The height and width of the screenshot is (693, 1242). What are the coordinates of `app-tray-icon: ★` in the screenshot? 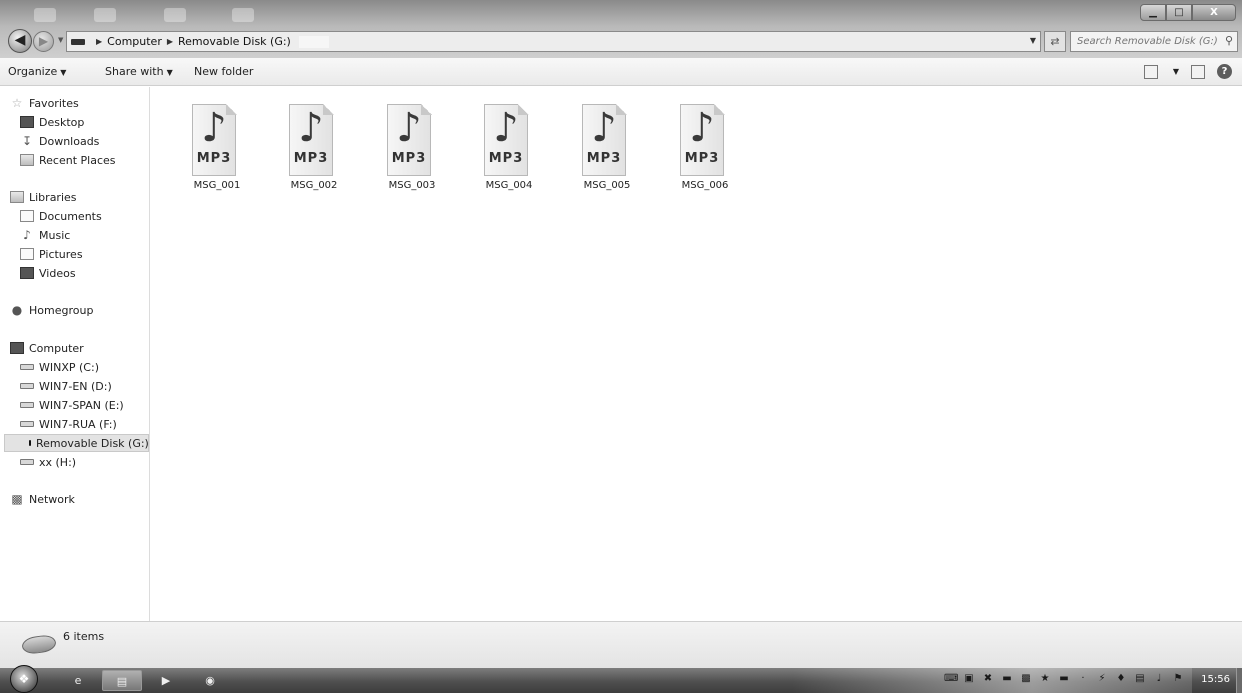 It's located at (1045, 679).